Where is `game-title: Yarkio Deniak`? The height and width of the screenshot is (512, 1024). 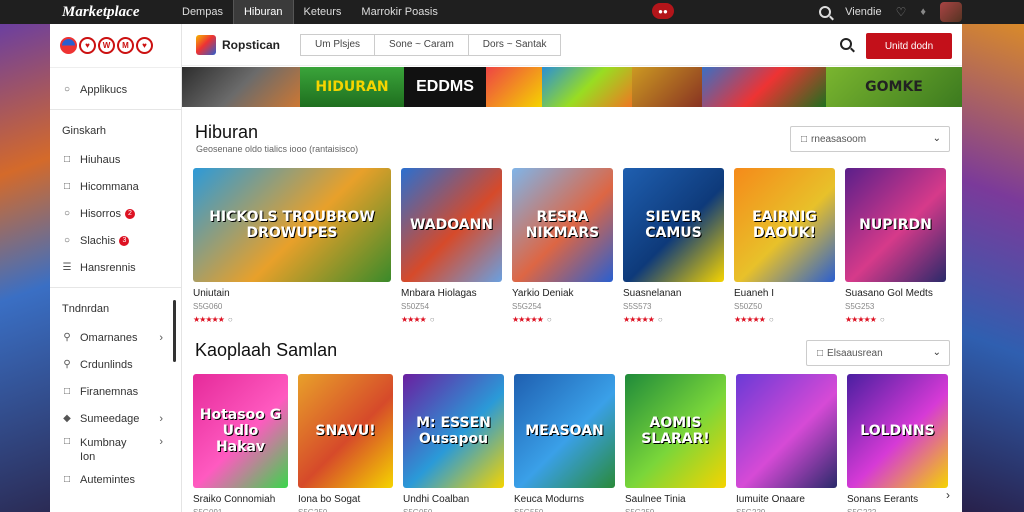 game-title: Yarkio Deniak is located at coordinates (562, 293).